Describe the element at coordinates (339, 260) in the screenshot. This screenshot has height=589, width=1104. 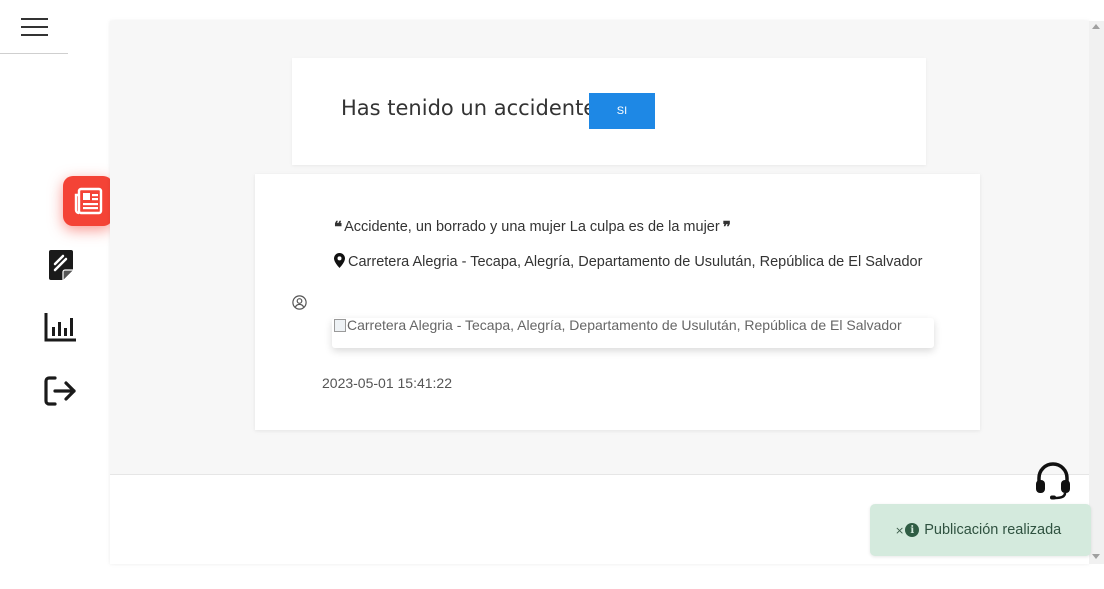
I see `map-pin-icon` at that location.